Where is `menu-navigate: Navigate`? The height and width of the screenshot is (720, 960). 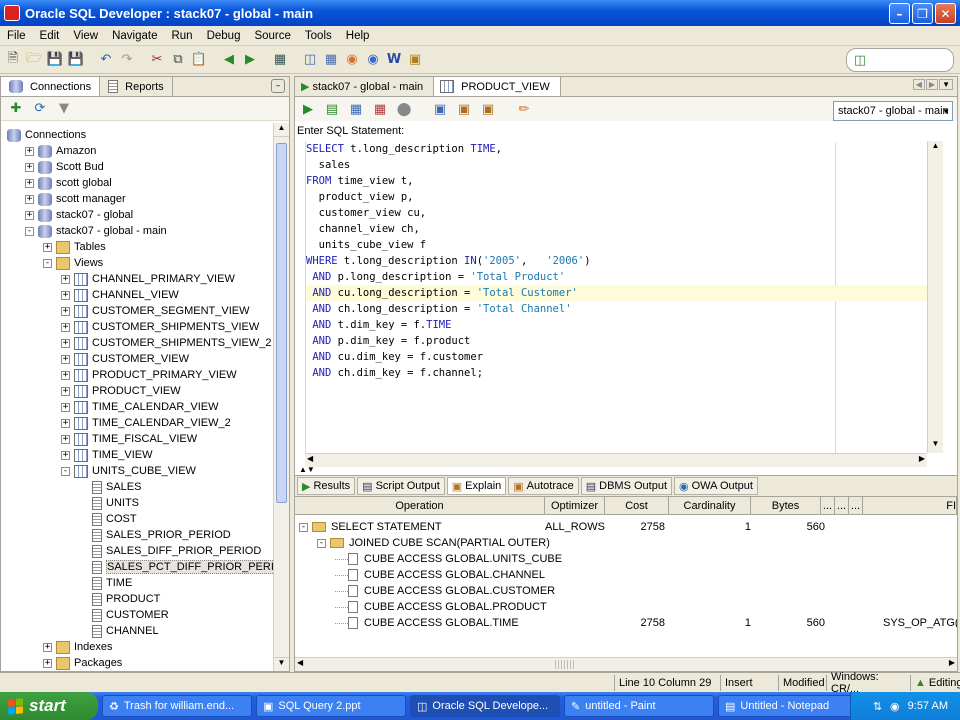
menu-navigate: Navigate is located at coordinates (134, 36).